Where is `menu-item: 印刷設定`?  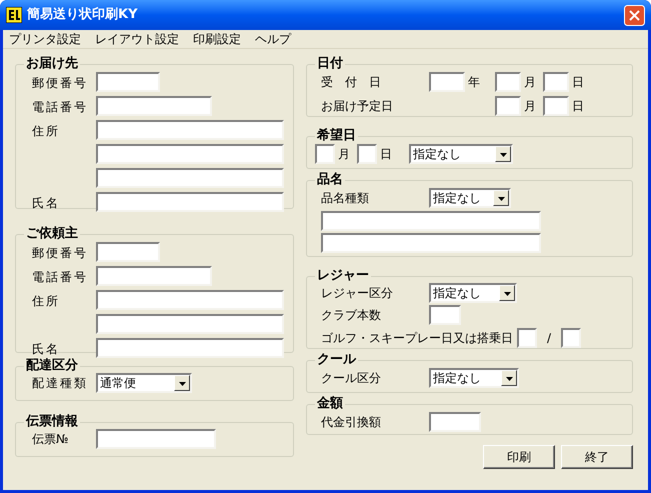 menu-item: 印刷設定 is located at coordinates (217, 39).